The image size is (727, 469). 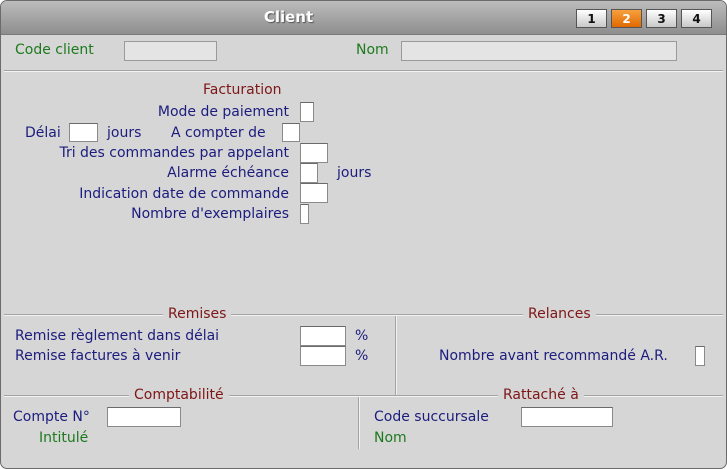 I want to click on comptabilite-divider, so click(x=363, y=396).